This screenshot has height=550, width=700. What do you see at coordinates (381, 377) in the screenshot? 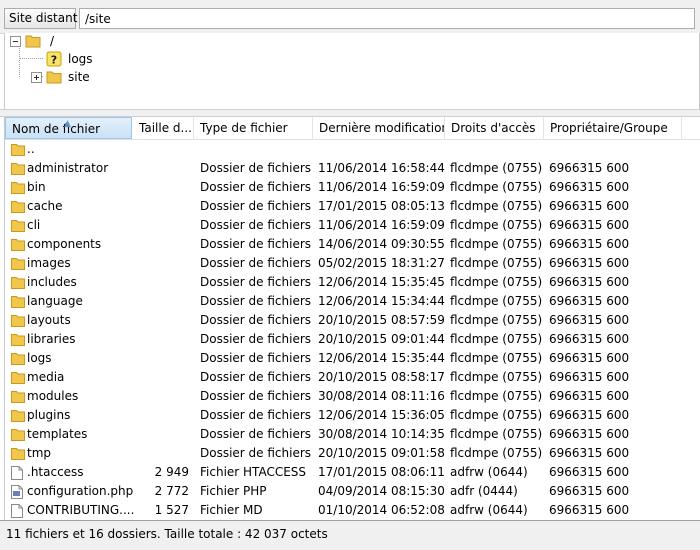
I see `file-modified: 20/10/2015 08:58:17` at bounding box center [381, 377].